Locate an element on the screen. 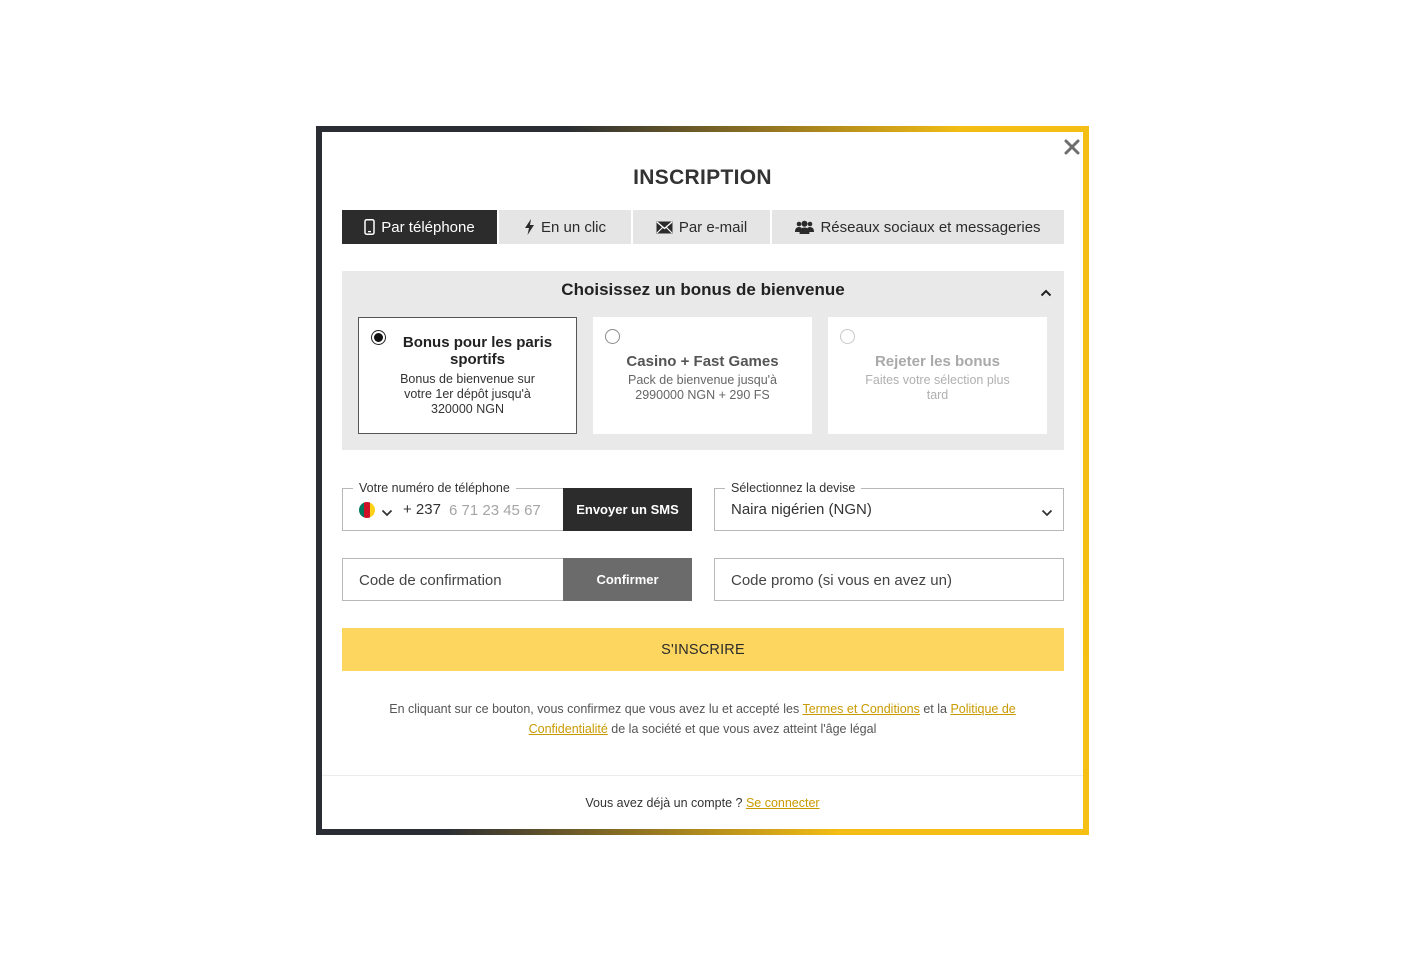 This screenshot has width=1404, height=961. tab-label: En un clic is located at coordinates (573, 227).